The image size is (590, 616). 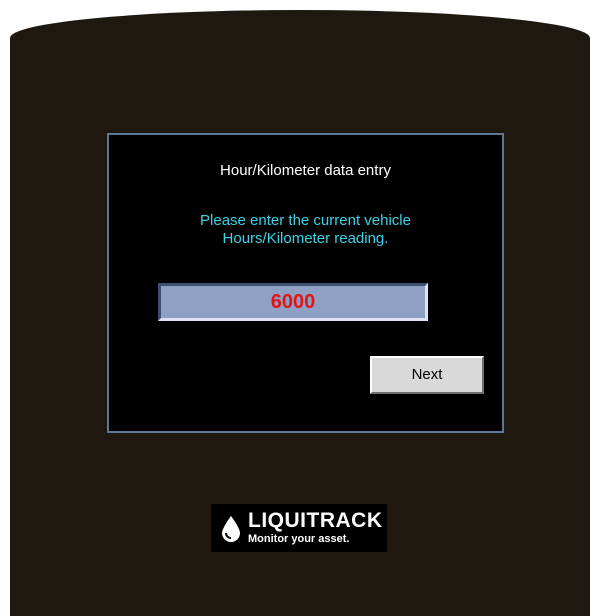 I want to click on next-button: Next, so click(x=427, y=375).